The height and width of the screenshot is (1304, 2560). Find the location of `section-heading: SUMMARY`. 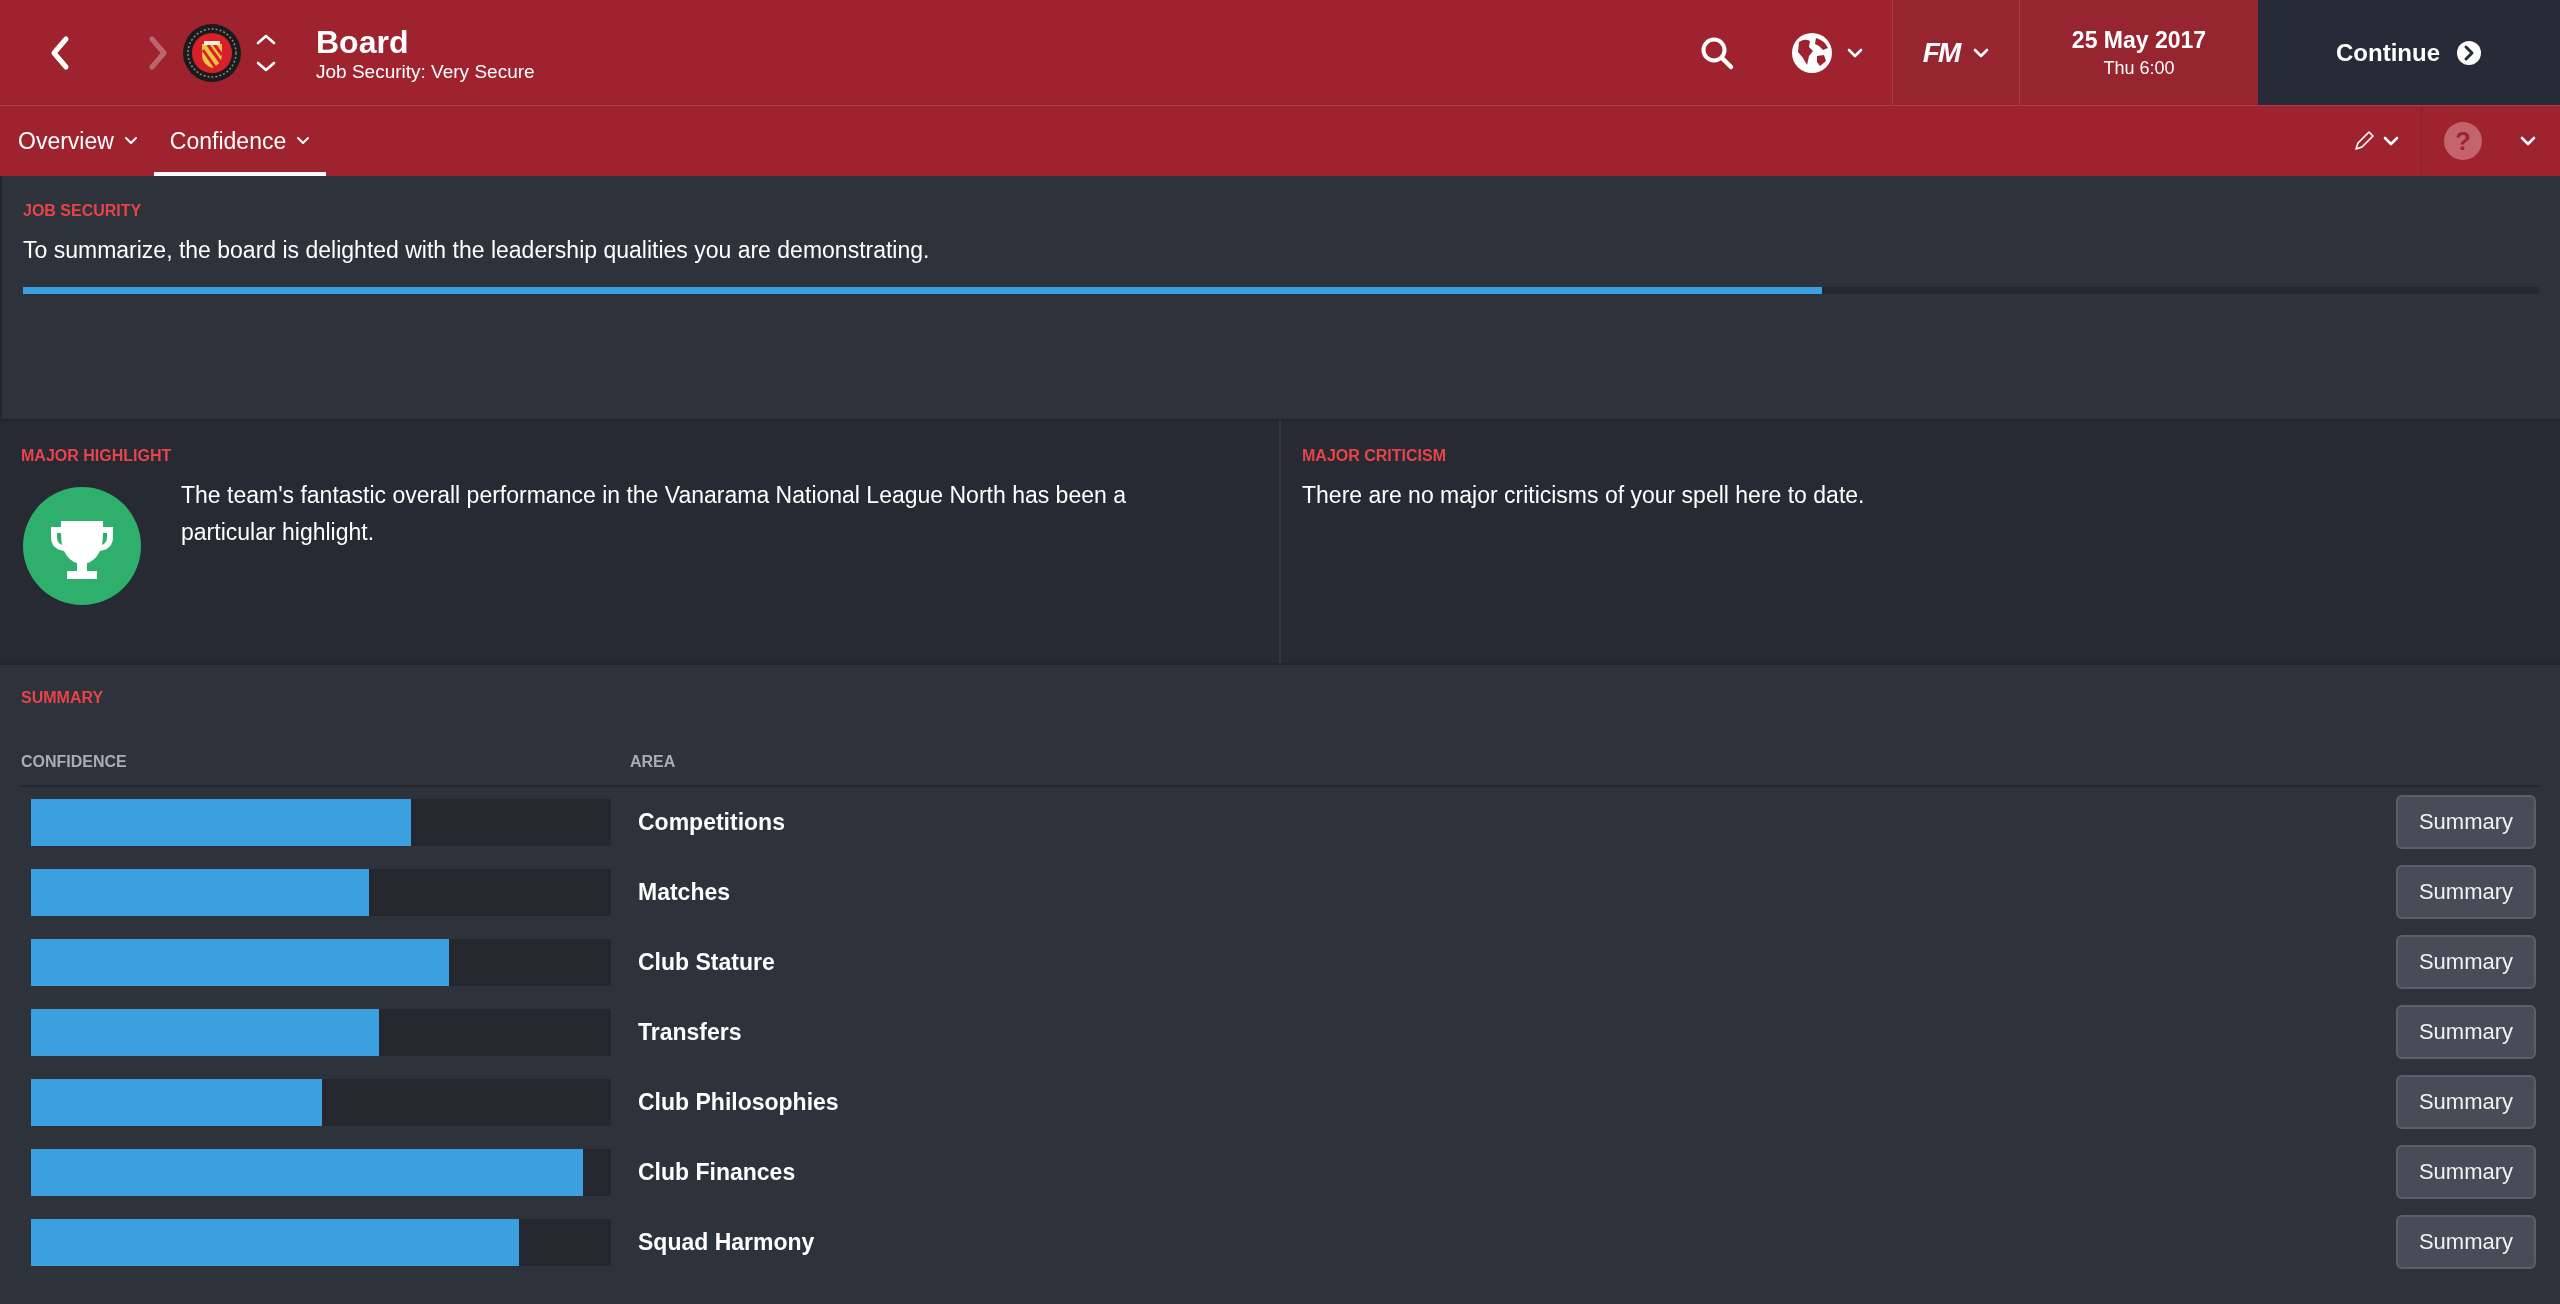

section-heading: SUMMARY is located at coordinates (63, 698).